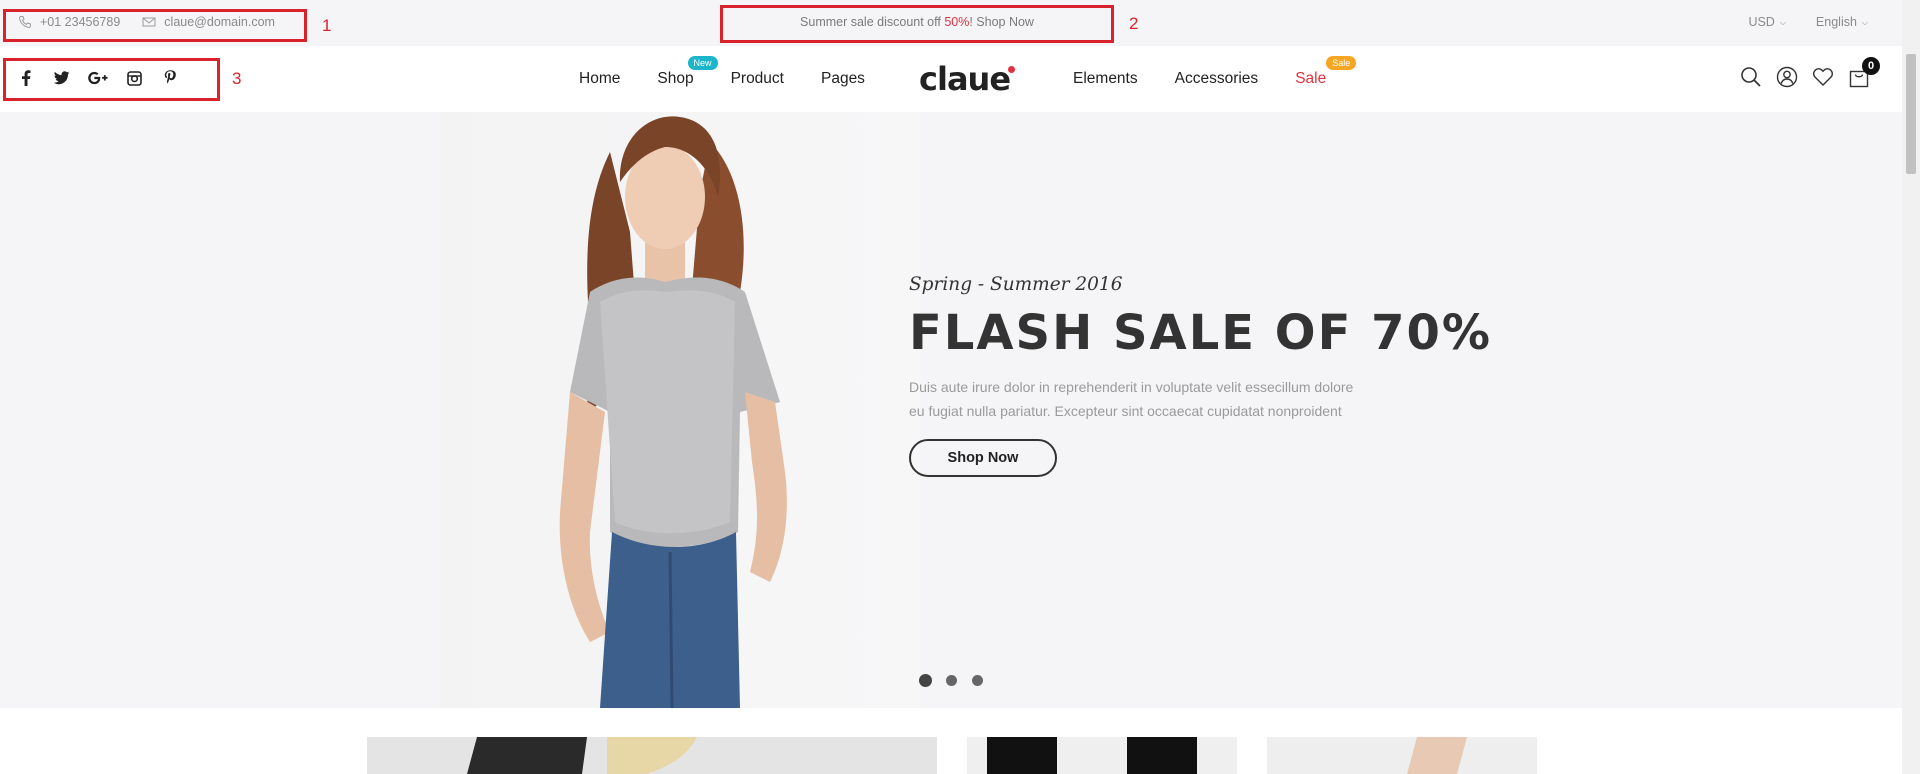  Describe the element at coordinates (1200, 333) in the screenshot. I see `hero-title: FLASH SALE OF 70%` at that location.